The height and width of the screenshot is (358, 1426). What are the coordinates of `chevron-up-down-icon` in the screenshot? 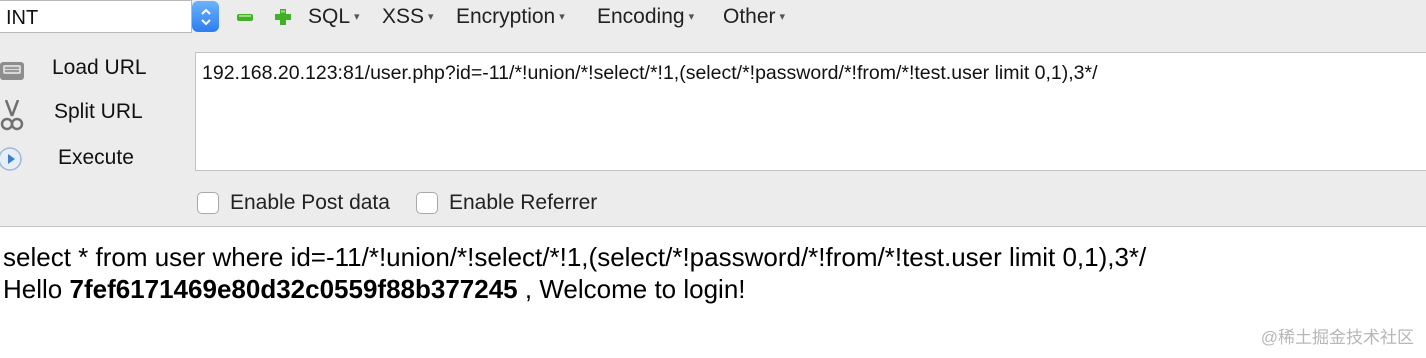 It's located at (205, 16).